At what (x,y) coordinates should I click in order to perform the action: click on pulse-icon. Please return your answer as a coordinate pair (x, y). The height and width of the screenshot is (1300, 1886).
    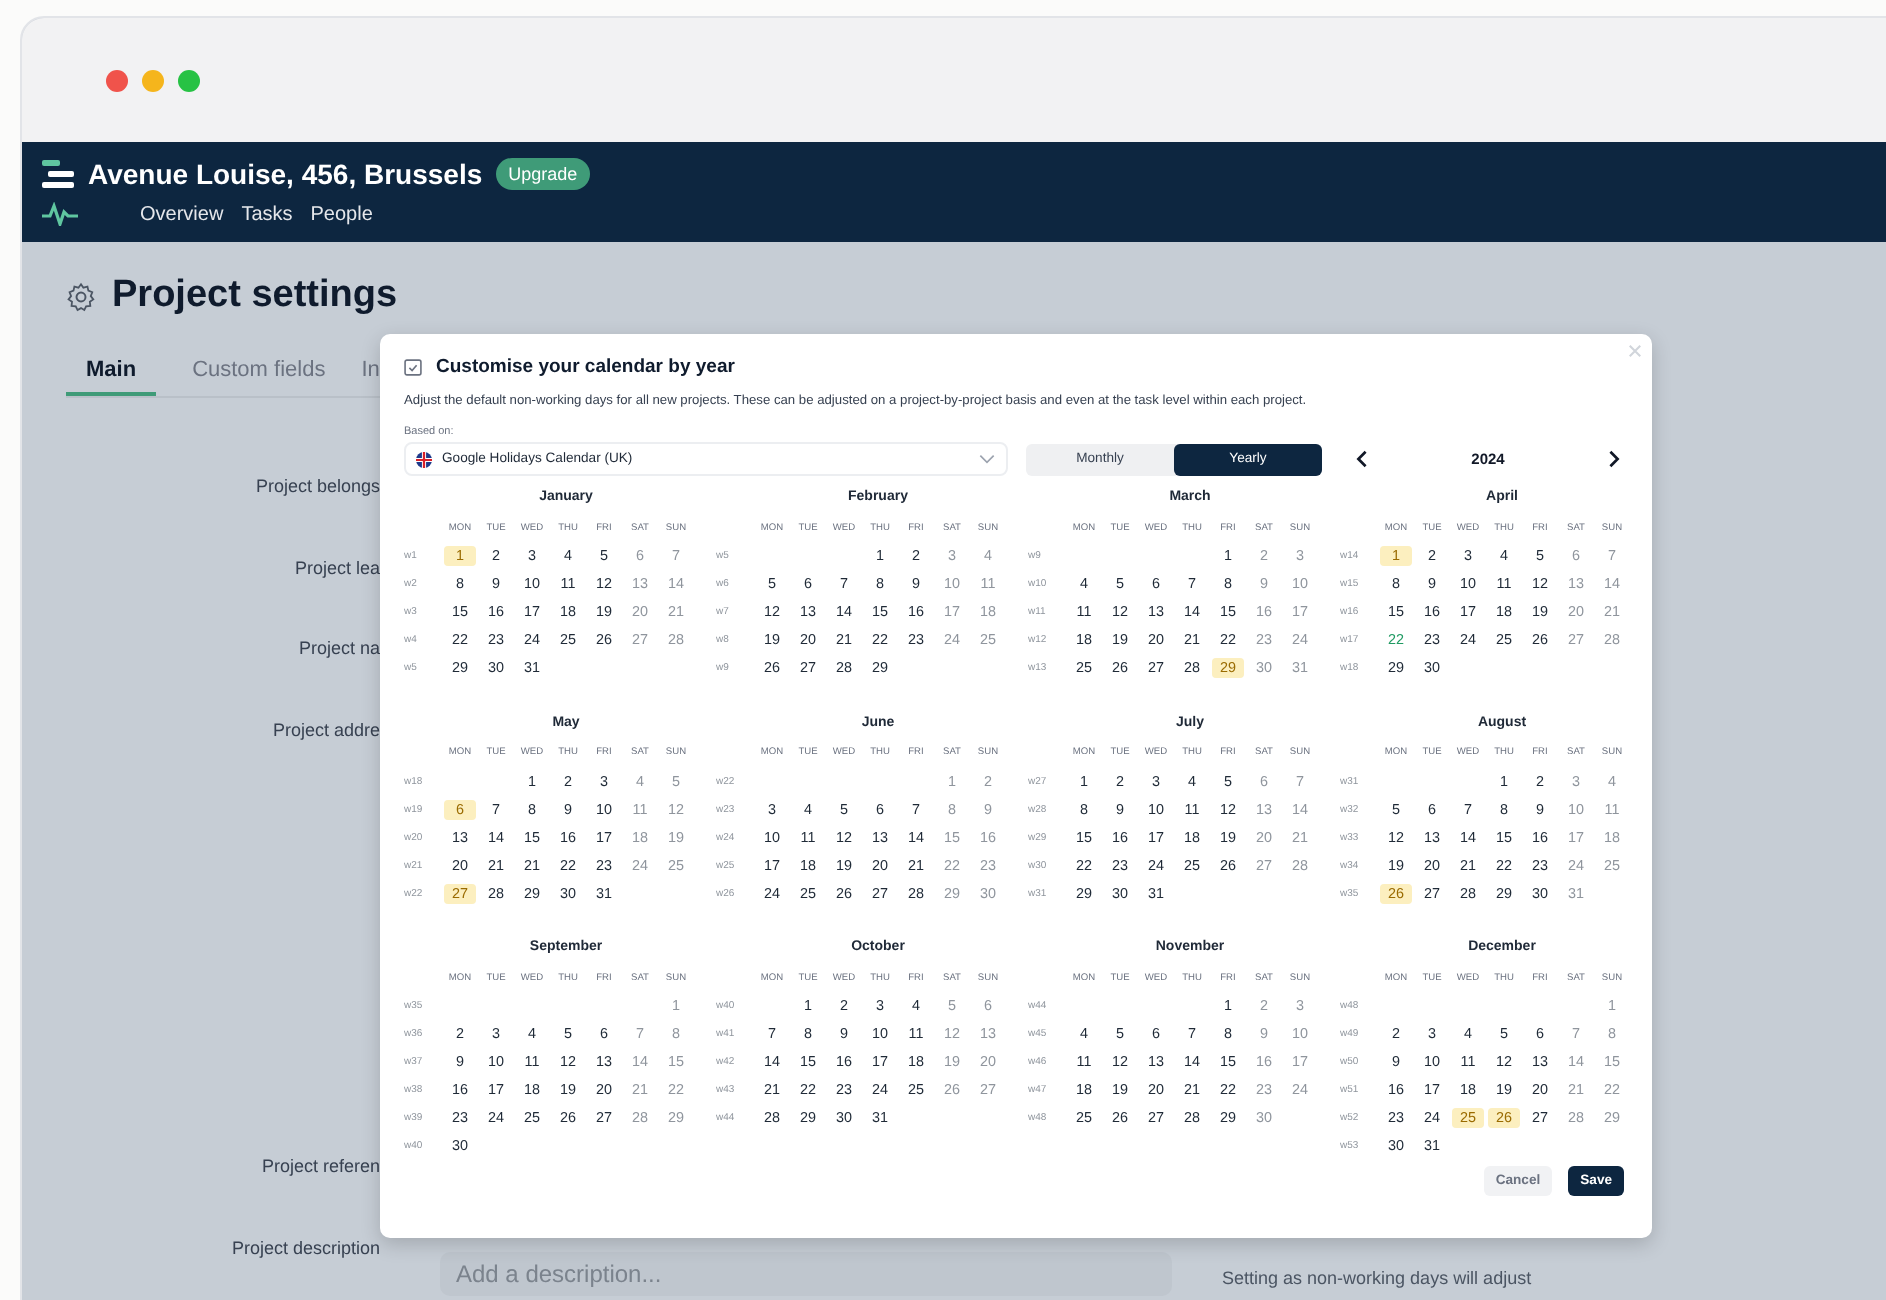
    Looking at the image, I should click on (60, 214).